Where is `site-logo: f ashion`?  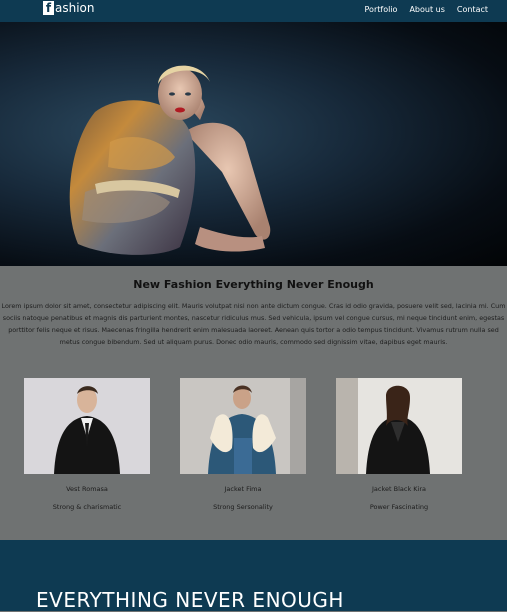
site-logo: f ashion is located at coordinates (69, 8).